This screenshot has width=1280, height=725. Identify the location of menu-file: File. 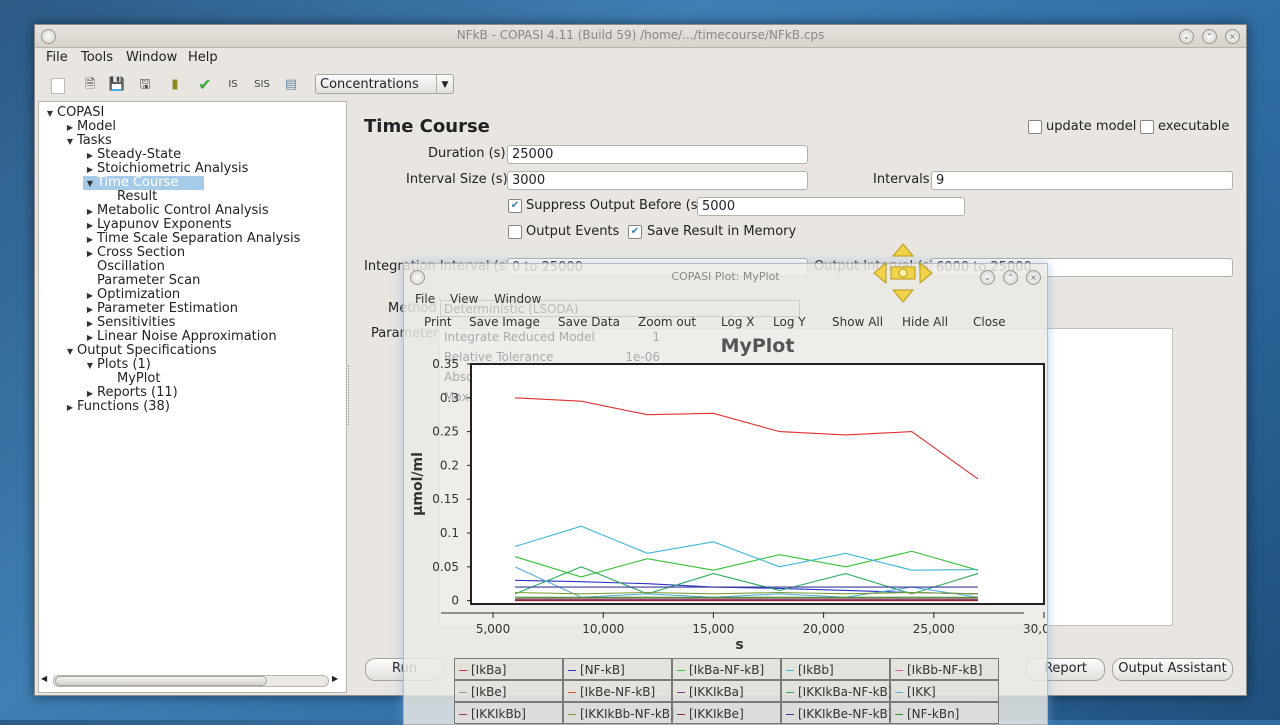
(57, 57).